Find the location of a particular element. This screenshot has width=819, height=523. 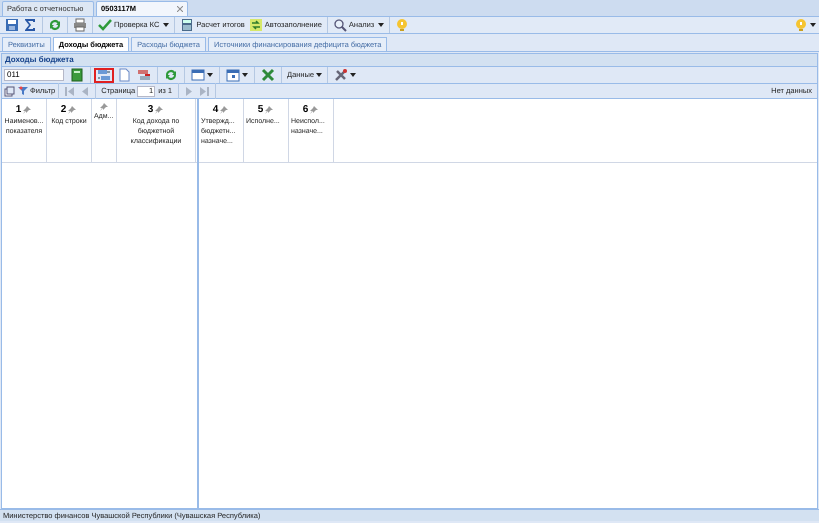

column-number: 2 is located at coordinates (63, 110).